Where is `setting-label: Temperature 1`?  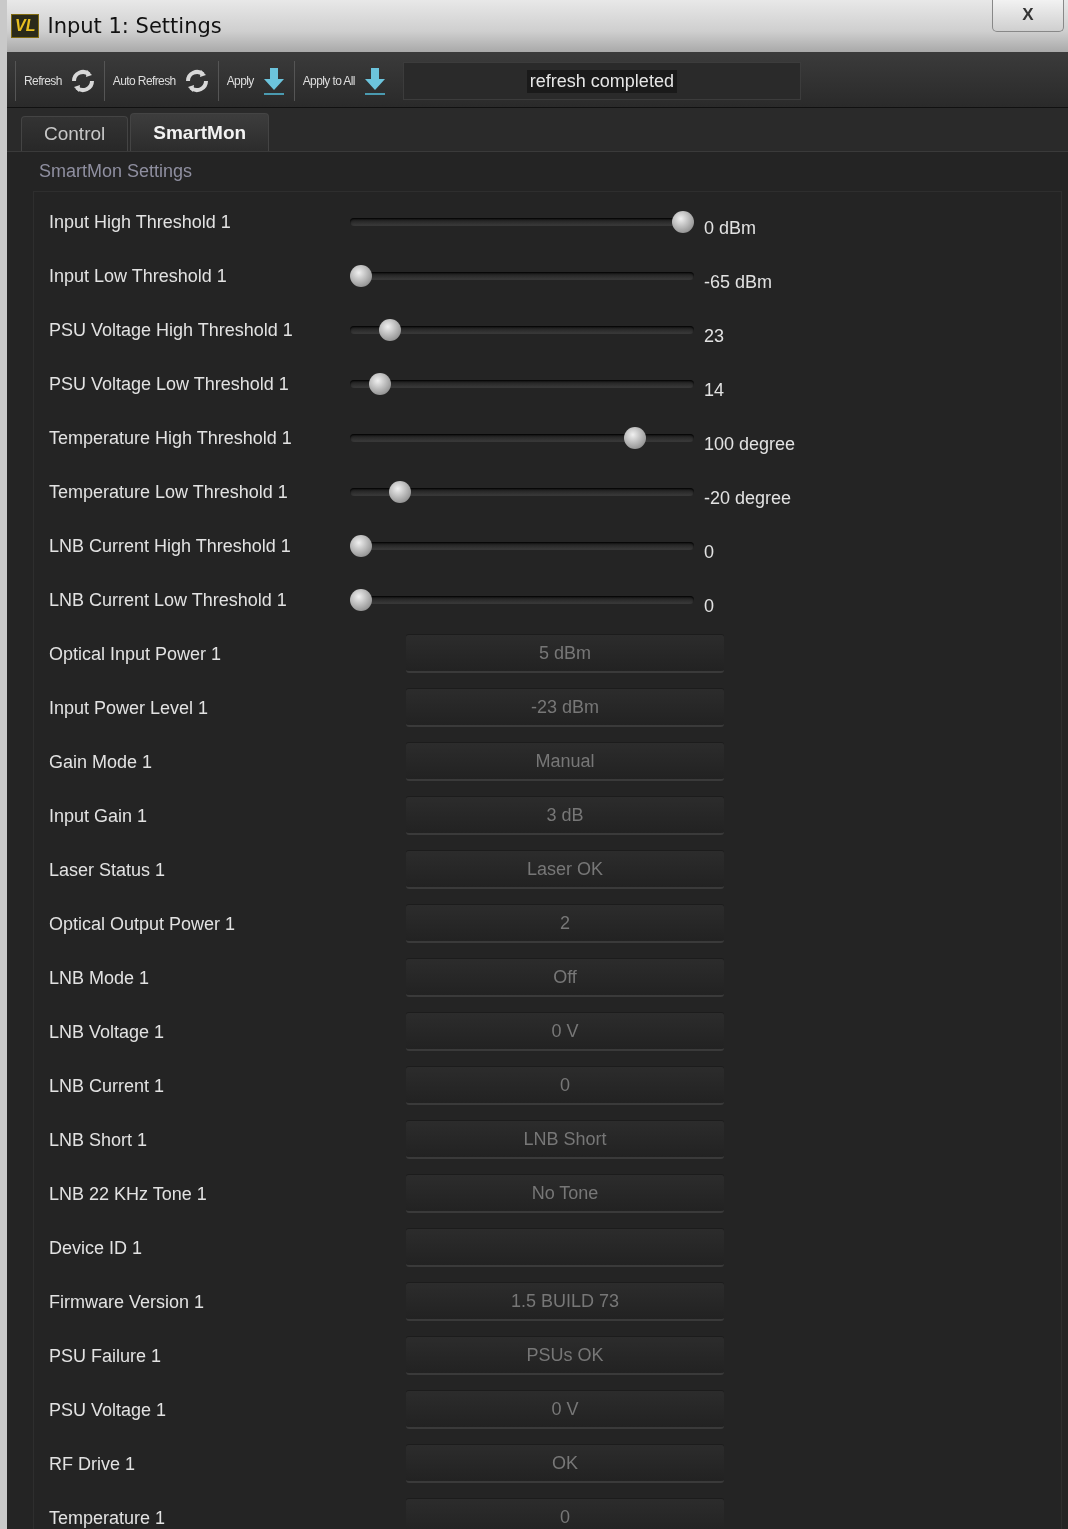
setting-label: Temperature 1 is located at coordinates (107, 1518).